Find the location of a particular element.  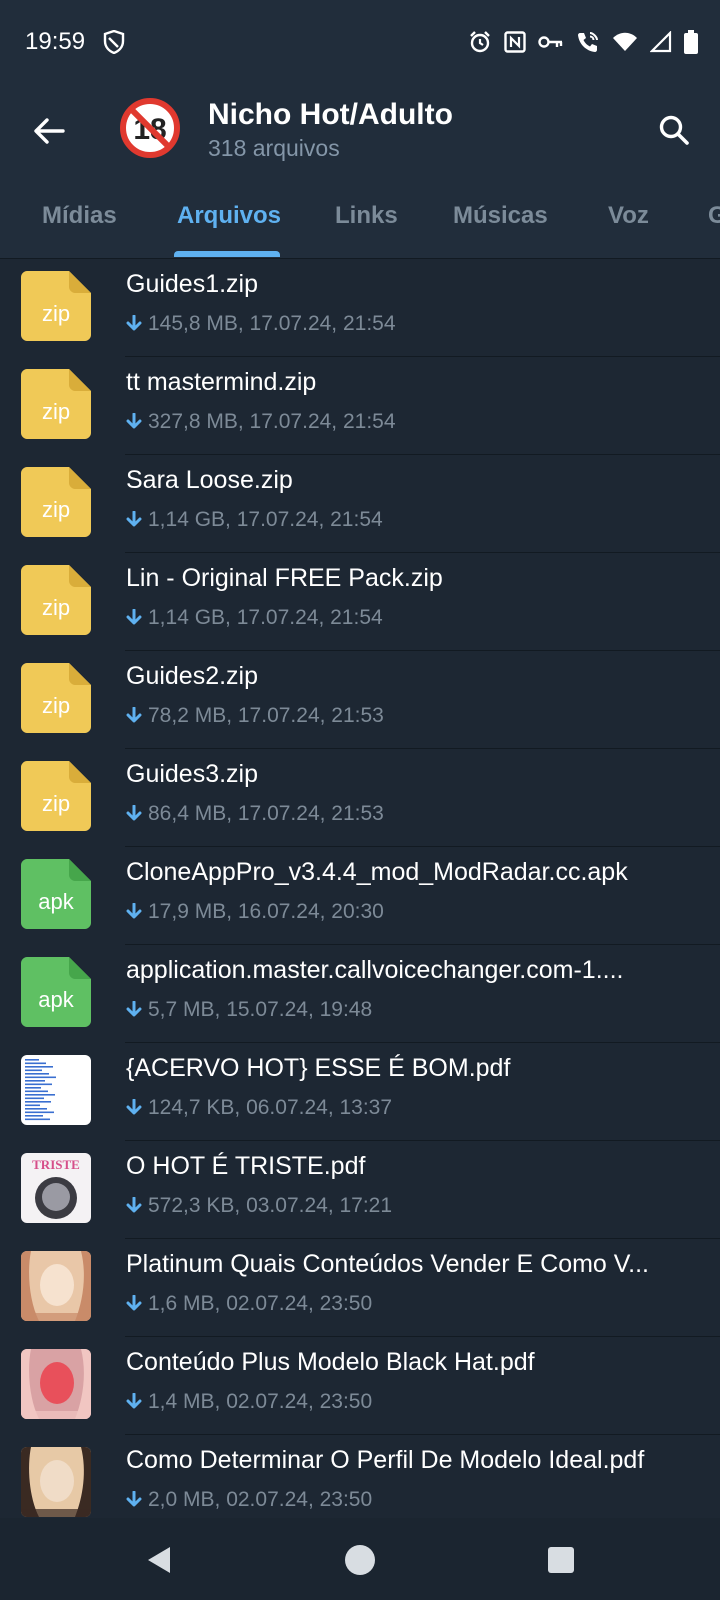

file-name: tt mastermind.zip is located at coordinates (221, 382).